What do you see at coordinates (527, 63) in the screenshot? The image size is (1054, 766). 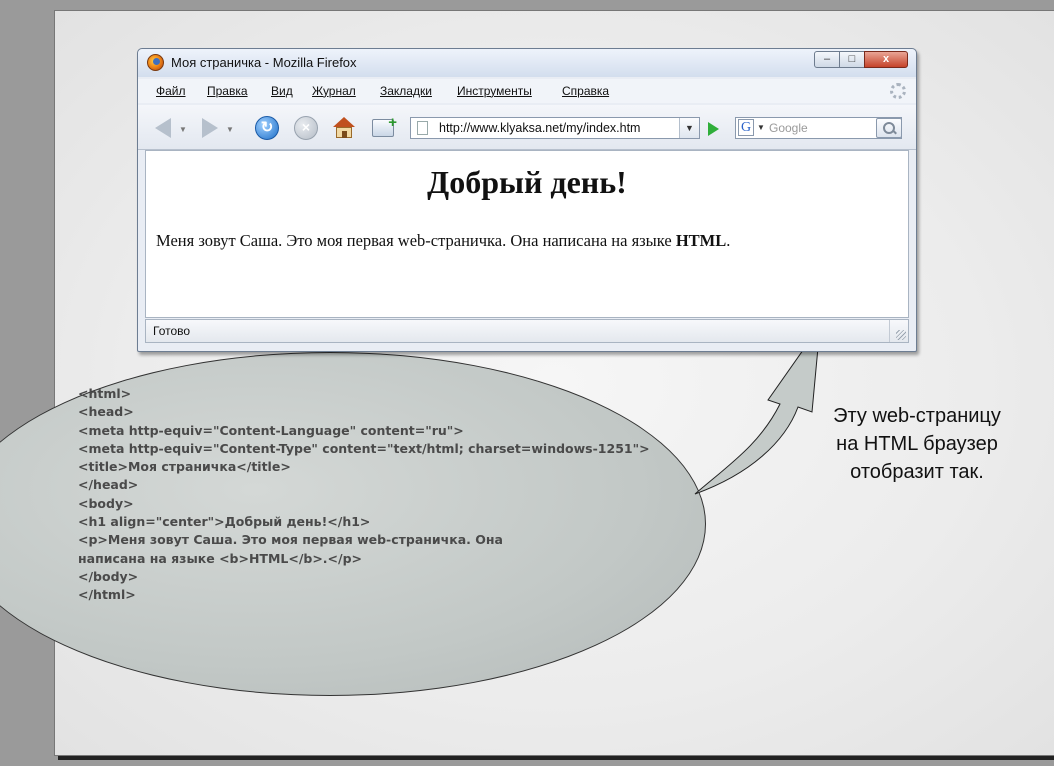 I see `title-bar: Моя страничка - Mozilla Firefox – □ x` at bounding box center [527, 63].